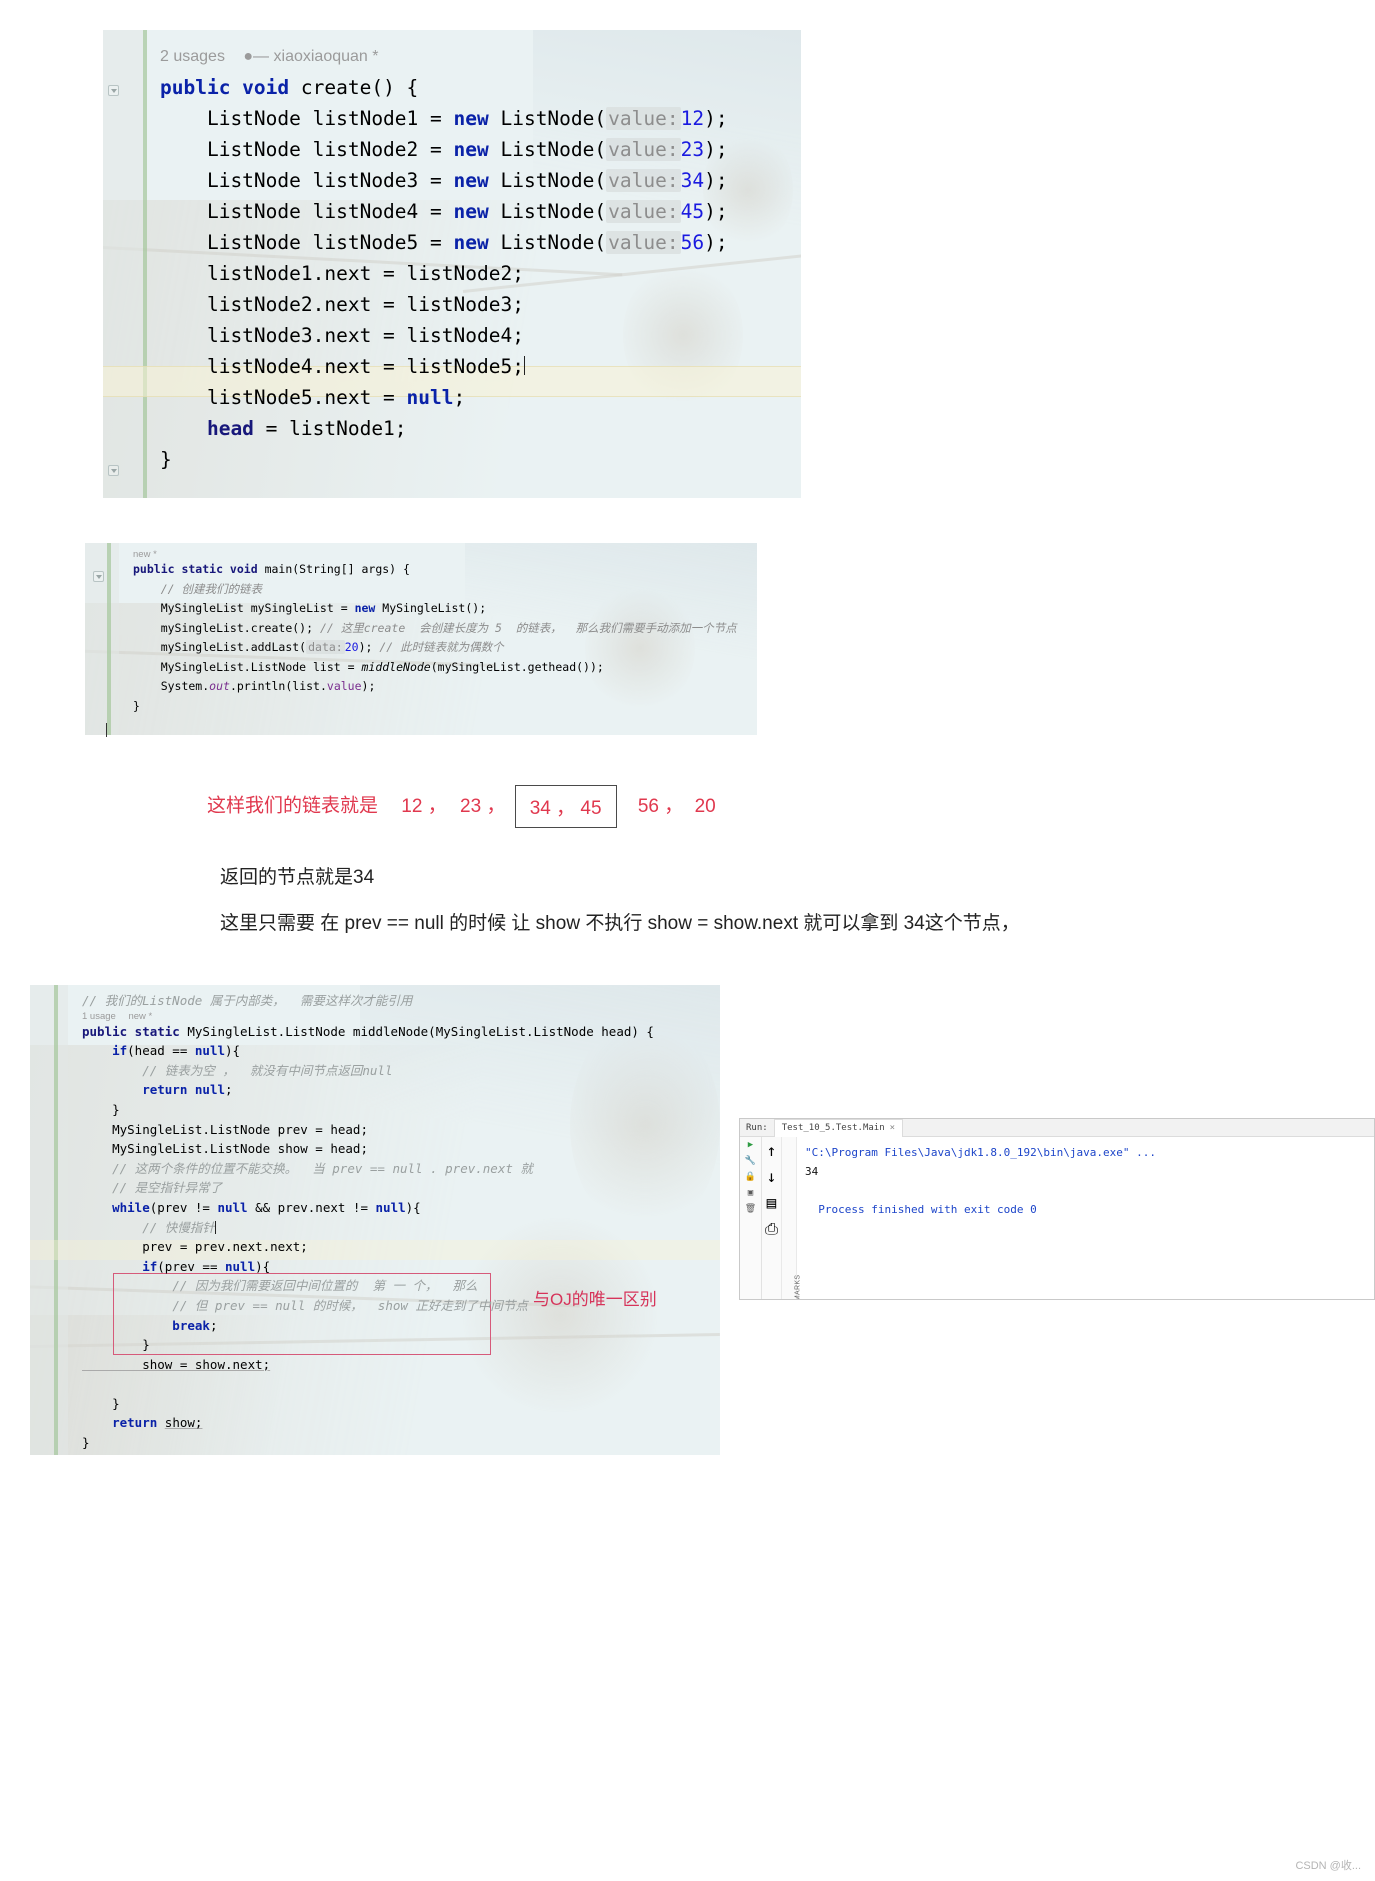 Image resolution: width=1375 pixels, height=1881 pixels. Describe the element at coordinates (496, 806) in the screenshot. I see `prose-sep-2: ，` at that location.